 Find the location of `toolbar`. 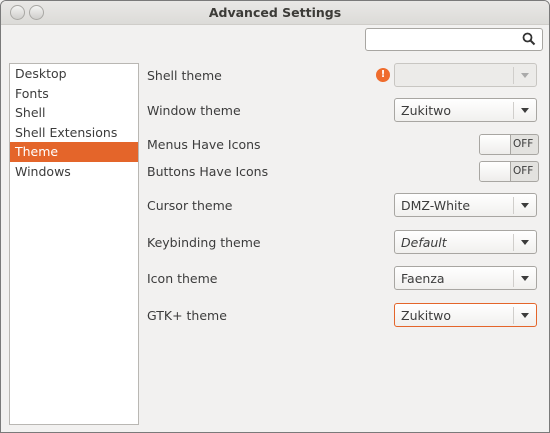

toolbar is located at coordinates (275, 41).